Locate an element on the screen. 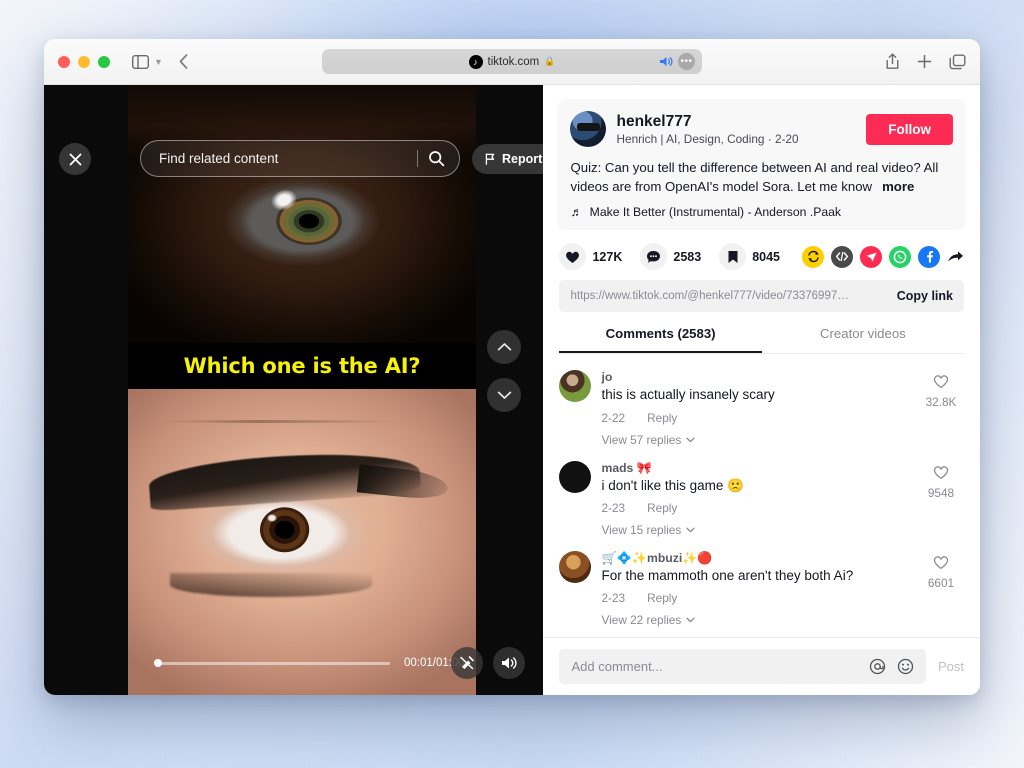  embed-code-icon is located at coordinates (842, 256).